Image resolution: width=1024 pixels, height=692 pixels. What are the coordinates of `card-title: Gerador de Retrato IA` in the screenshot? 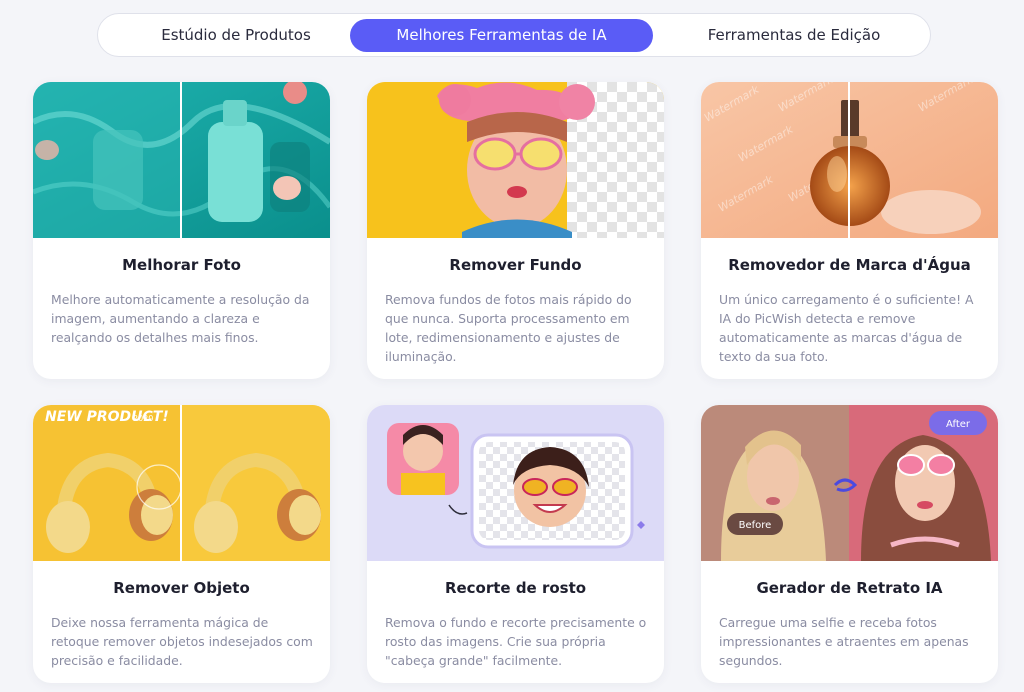 It's located at (849, 588).